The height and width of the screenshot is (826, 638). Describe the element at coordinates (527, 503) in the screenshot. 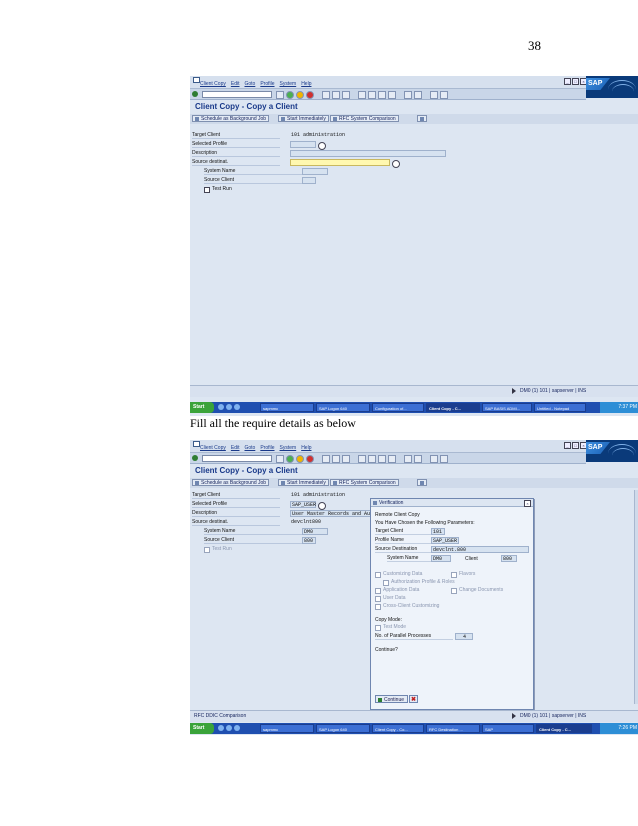

I see `dialog-close-icon: ×` at that location.